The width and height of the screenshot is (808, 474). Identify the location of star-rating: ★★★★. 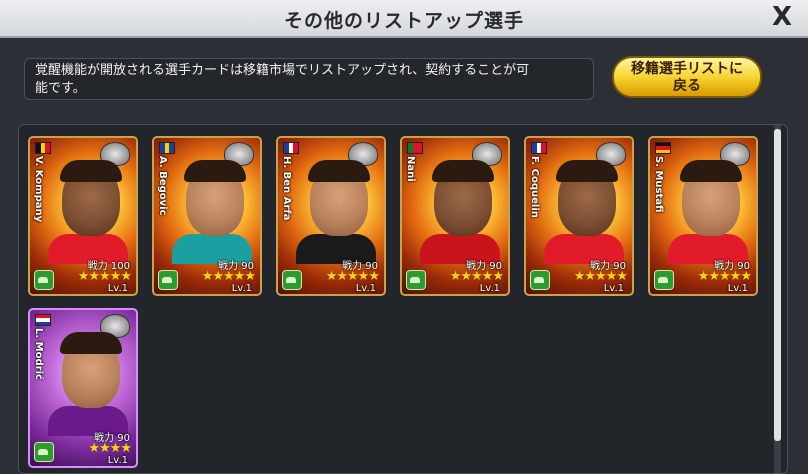
(110, 448).